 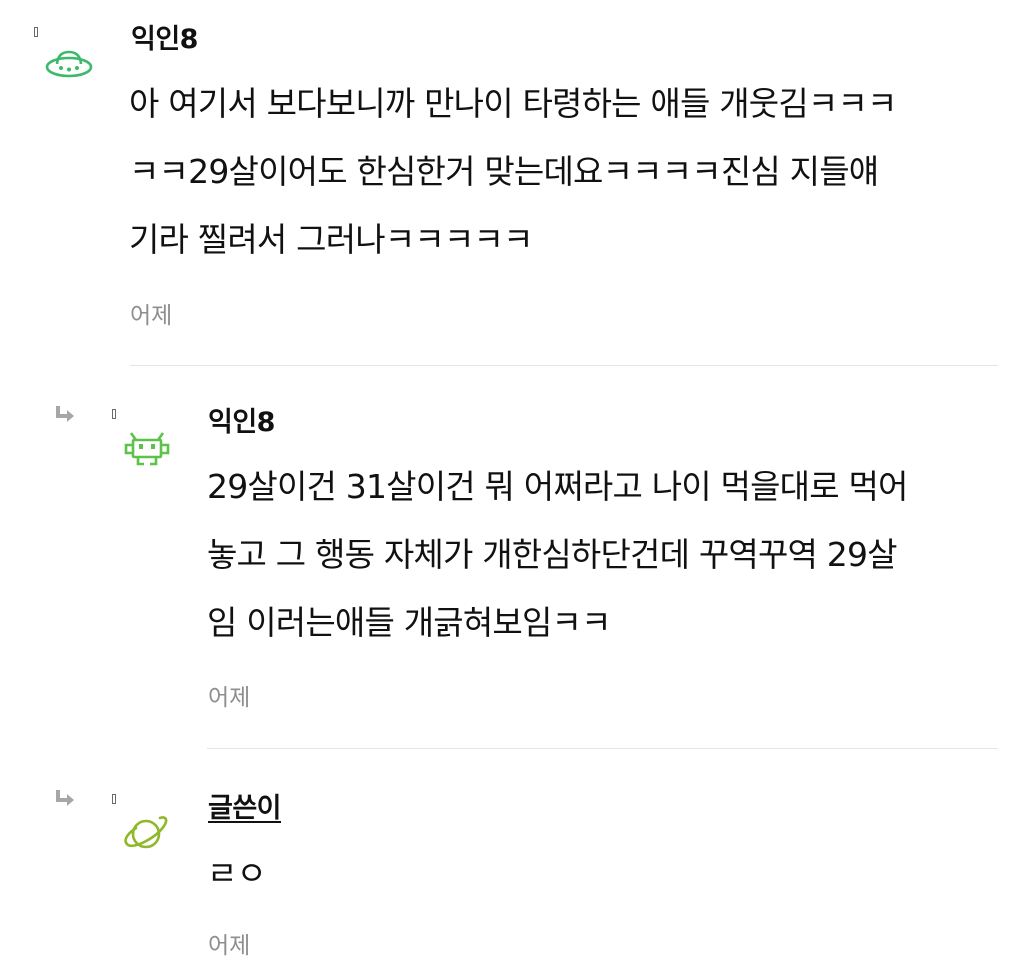 I want to click on comment-line: ㄹㅇ, so click(x=237, y=873).